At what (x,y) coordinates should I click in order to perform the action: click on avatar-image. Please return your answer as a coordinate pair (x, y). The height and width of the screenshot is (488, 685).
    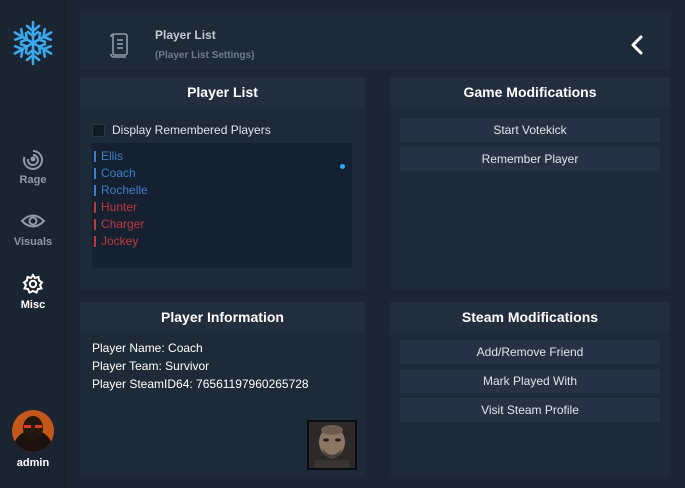
    Looking at the image, I should click on (33, 431).